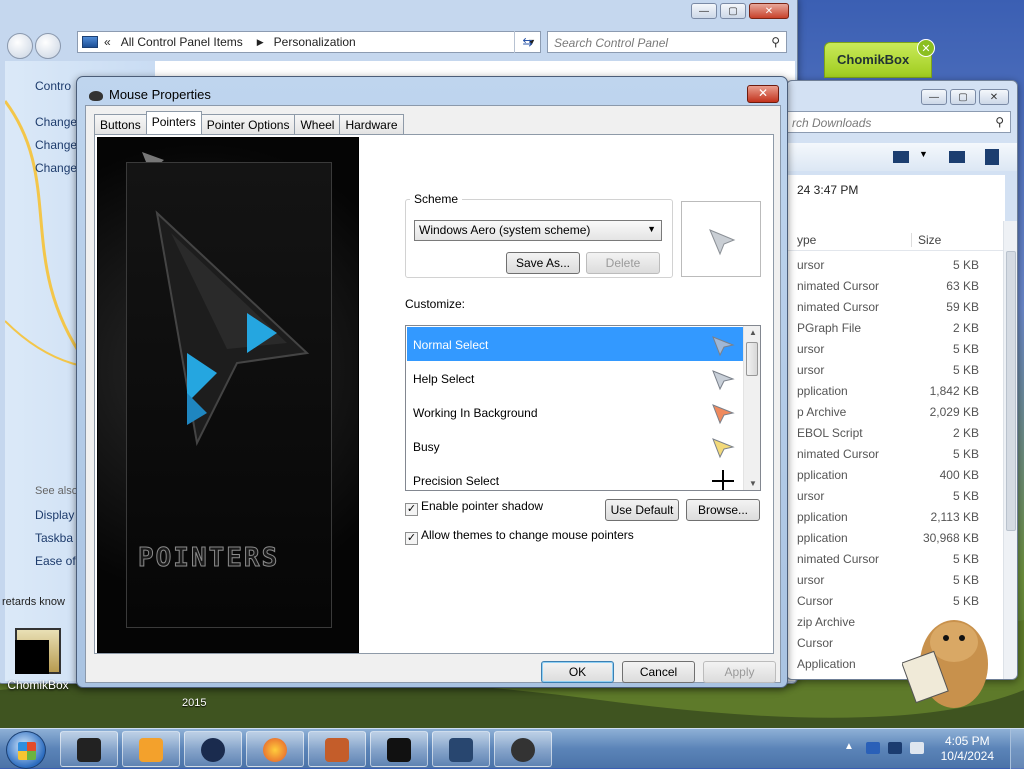 The width and height of the screenshot is (1024, 769). Describe the element at coordinates (275, 749) in the screenshot. I see `taskbar-firefox` at that location.